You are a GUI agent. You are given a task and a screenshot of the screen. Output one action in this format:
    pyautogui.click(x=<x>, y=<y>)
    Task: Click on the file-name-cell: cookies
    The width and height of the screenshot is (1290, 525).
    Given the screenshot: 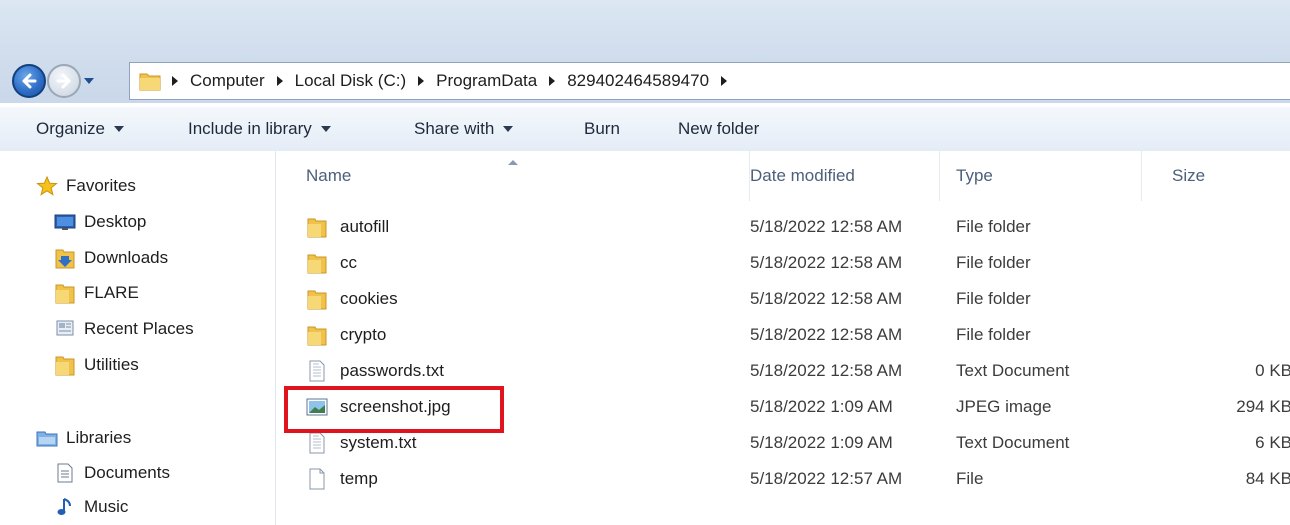 What is the action you would take?
    pyautogui.click(x=352, y=299)
    